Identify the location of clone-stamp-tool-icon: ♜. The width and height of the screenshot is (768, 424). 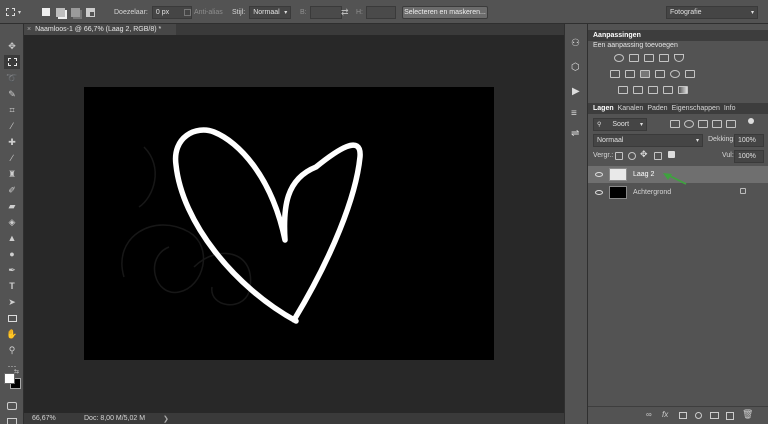
(12, 174).